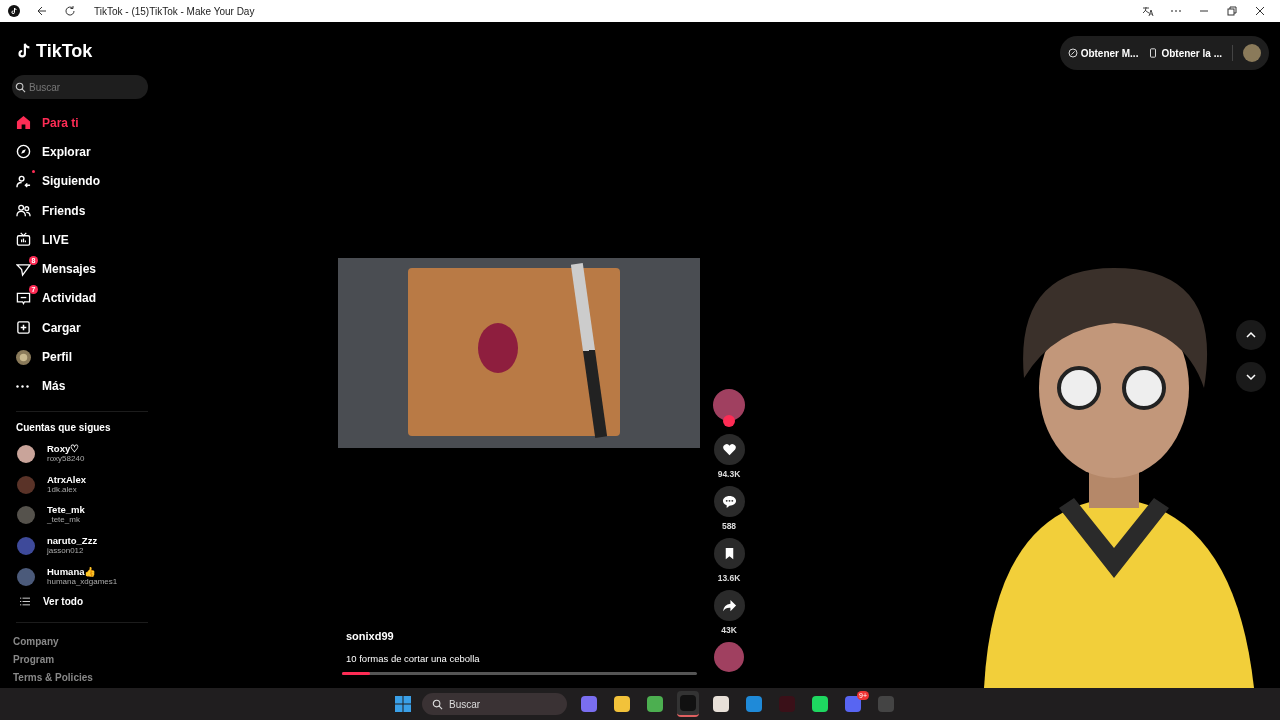  I want to click on see-all-link: Ver todo, so click(63, 602).